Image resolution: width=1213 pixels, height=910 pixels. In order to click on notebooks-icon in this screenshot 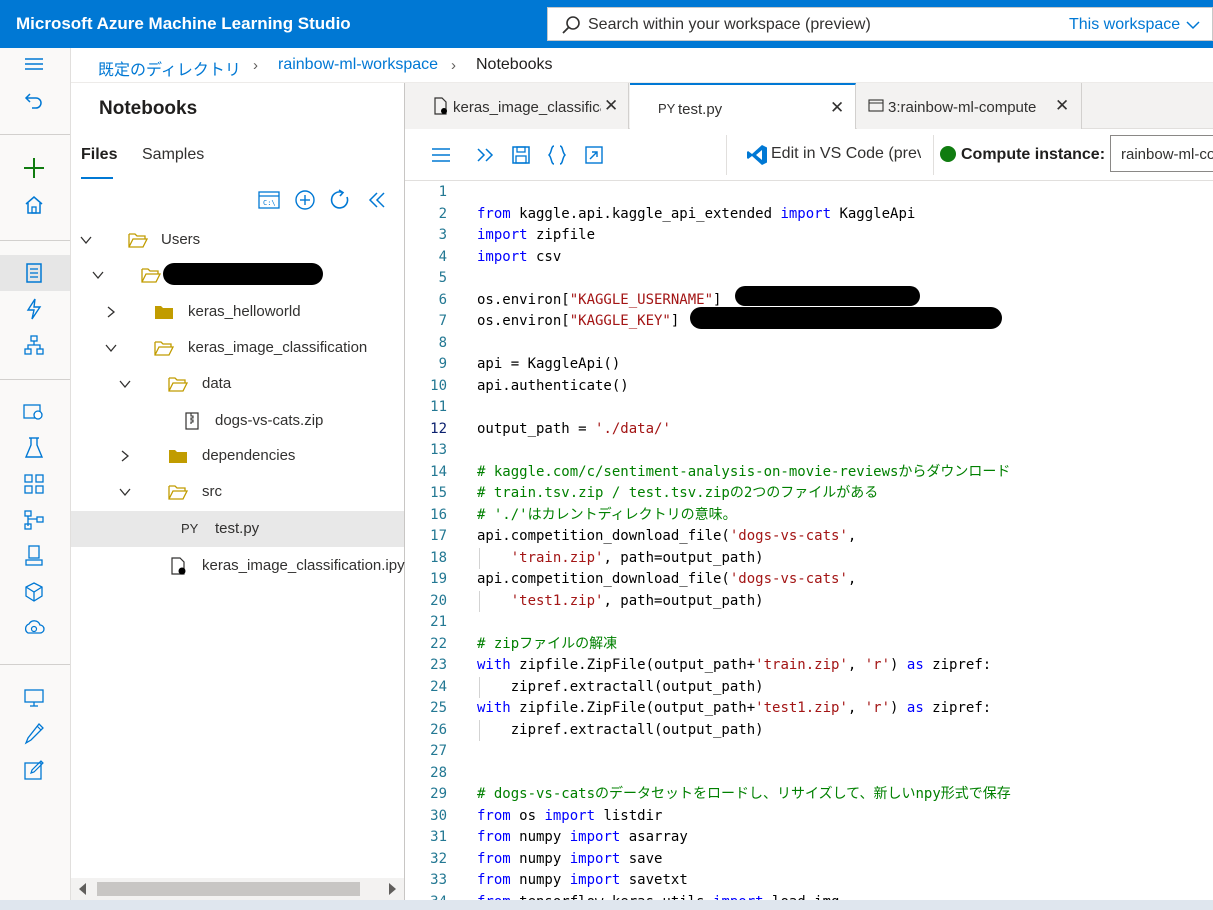, I will do `click(34, 273)`.